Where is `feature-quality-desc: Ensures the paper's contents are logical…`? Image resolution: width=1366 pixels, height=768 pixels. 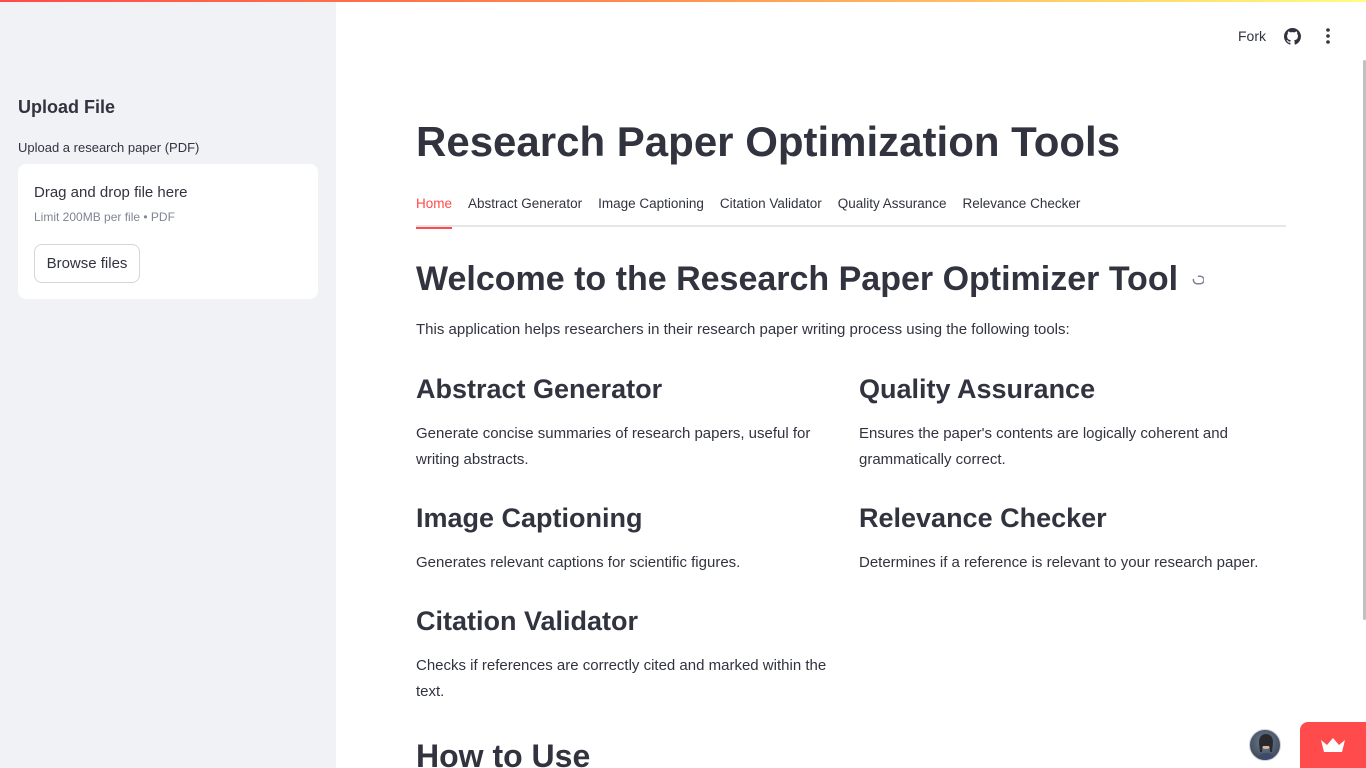 feature-quality-desc: Ensures the paper's contents are logical… is located at coordinates (1043, 446).